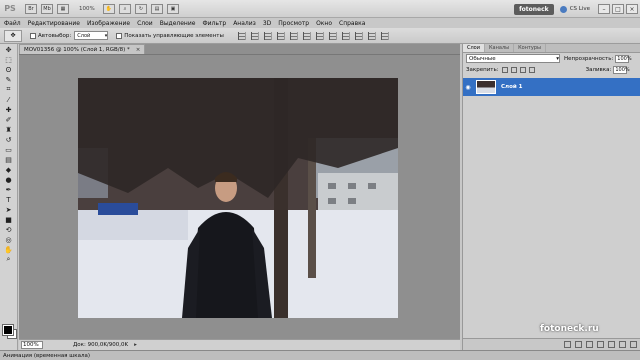 The height and width of the screenshot is (360, 640). I want to click on panel-bottom-bar, so click(551, 344).